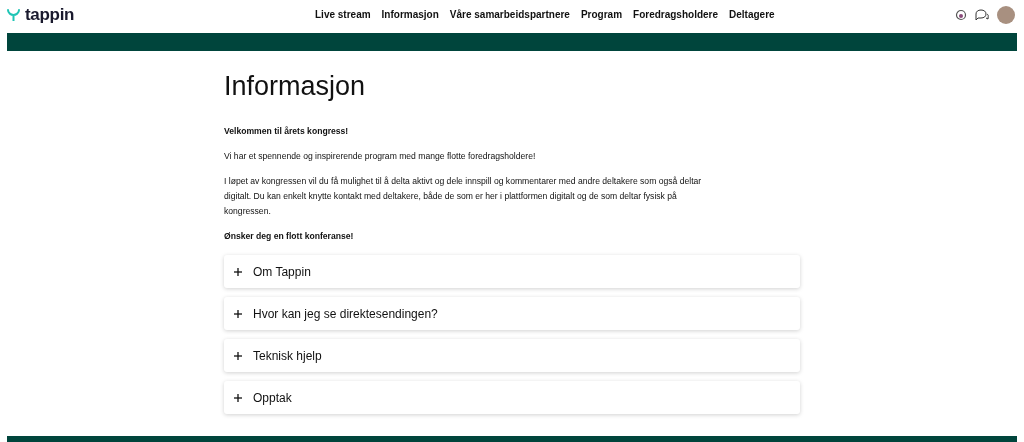  I want to click on sprout-icon, so click(13, 15).